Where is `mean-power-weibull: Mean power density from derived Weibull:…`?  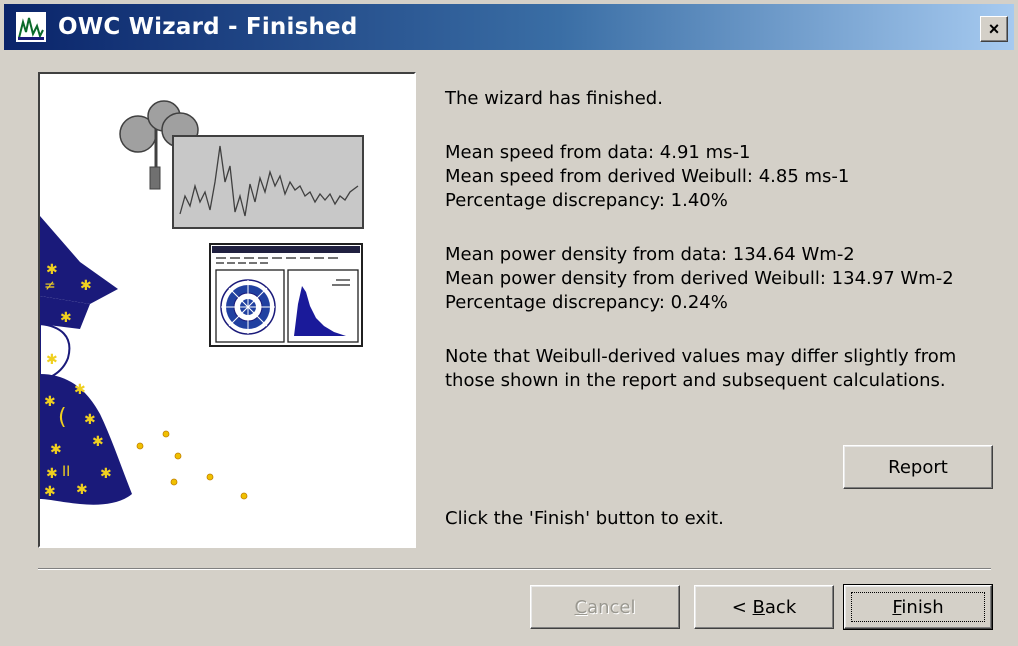 mean-power-weibull: Mean power density from derived Weibull:… is located at coordinates (699, 278).